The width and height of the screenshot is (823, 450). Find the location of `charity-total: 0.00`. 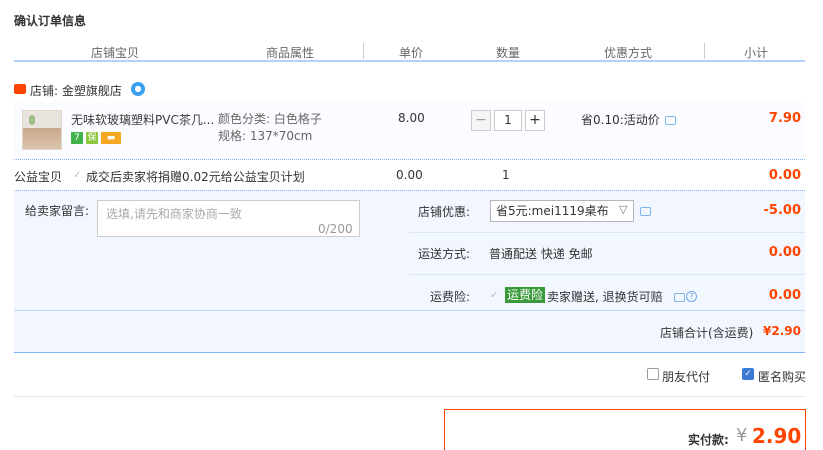

charity-total: 0.00 is located at coordinates (784, 175).